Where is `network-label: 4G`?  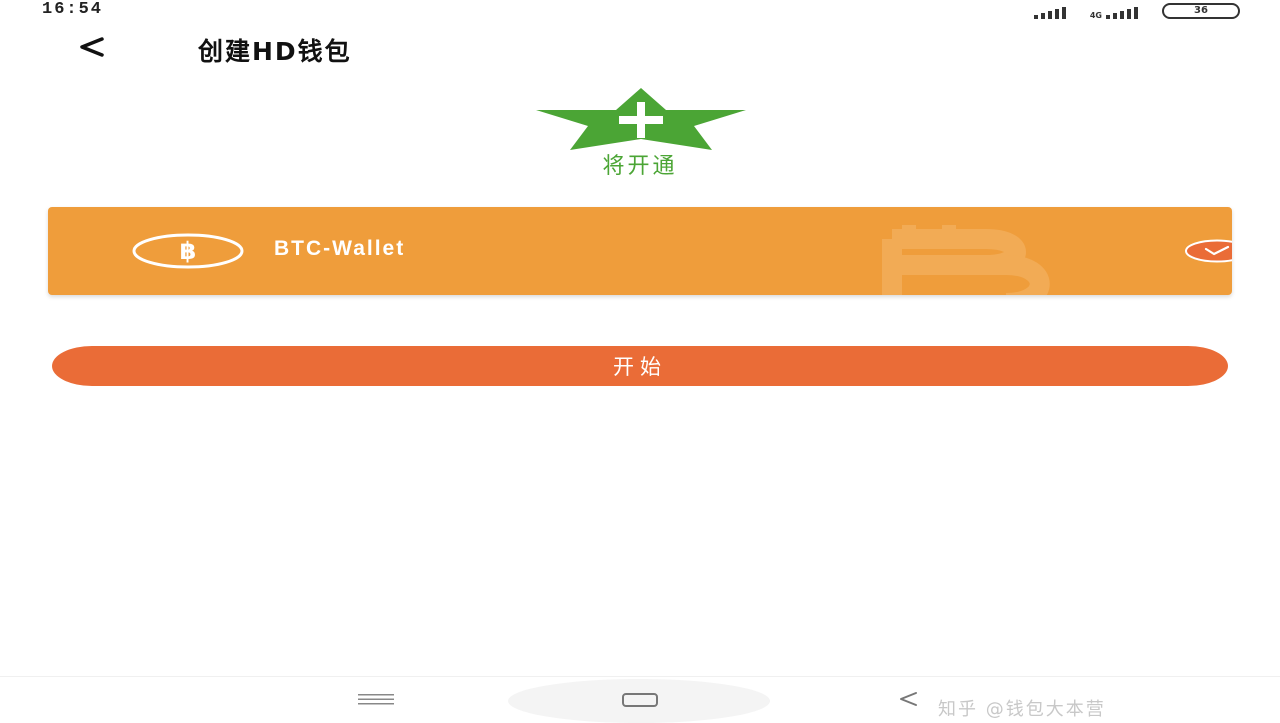
network-label: 4G is located at coordinates (1095, 15).